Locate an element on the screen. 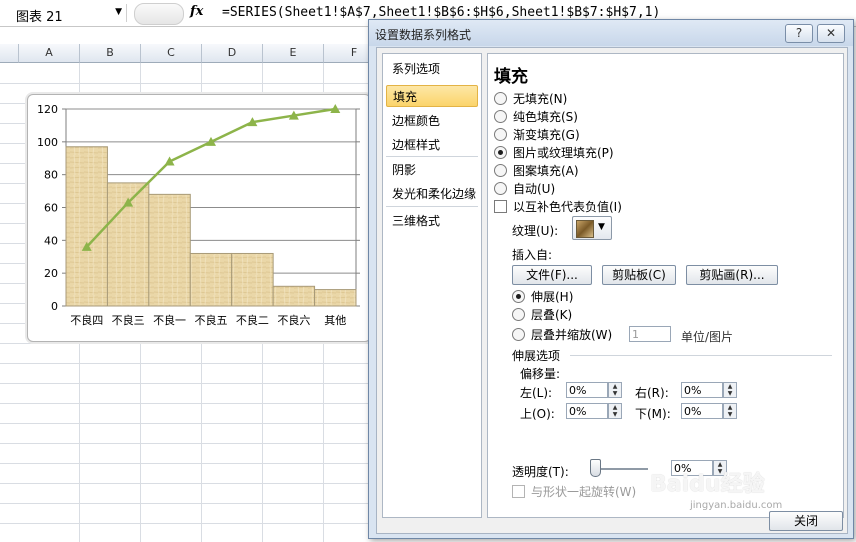  texture-picker: ▼ is located at coordinates (592, 228).